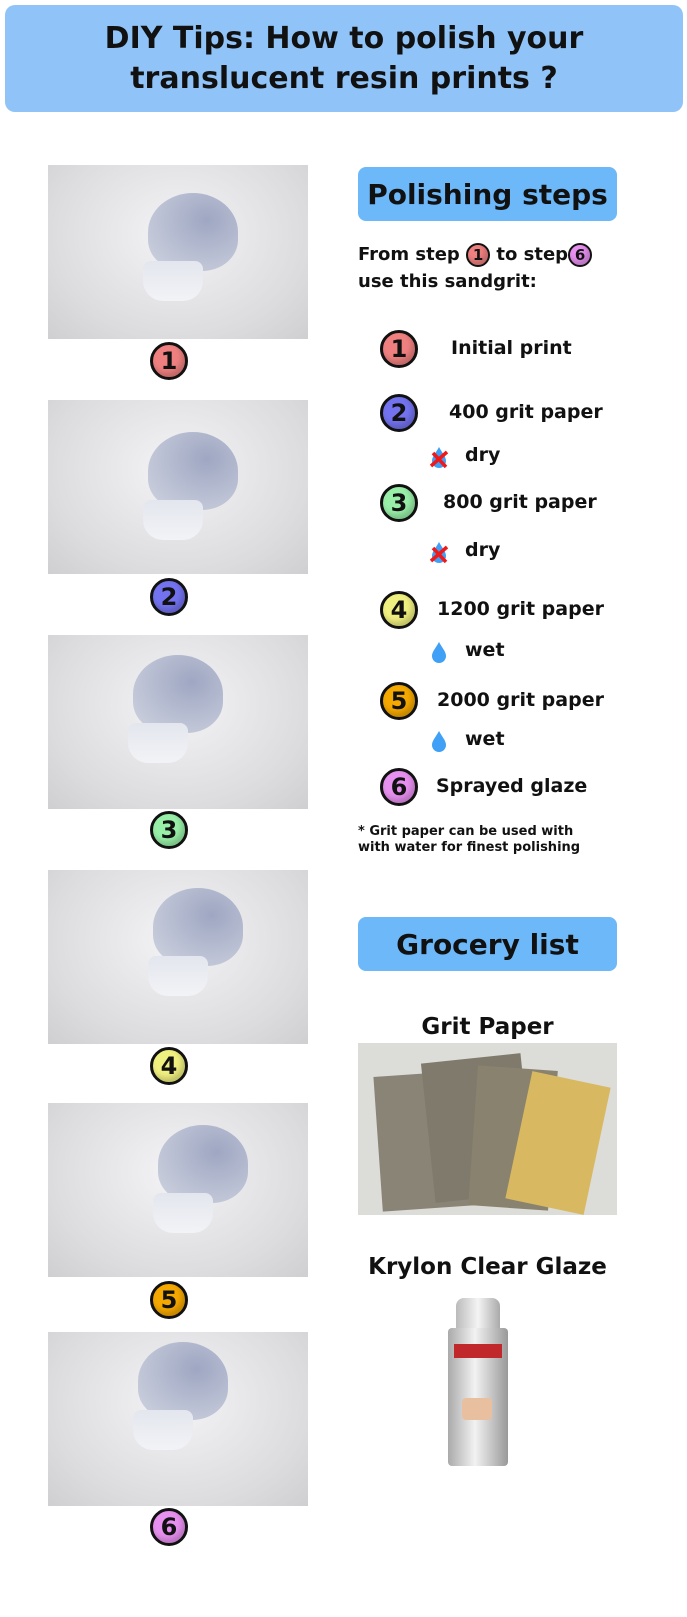 This screenshot has height=1617, width=687. I want to click on step-label: 800 grit paper, so click(520, 502).